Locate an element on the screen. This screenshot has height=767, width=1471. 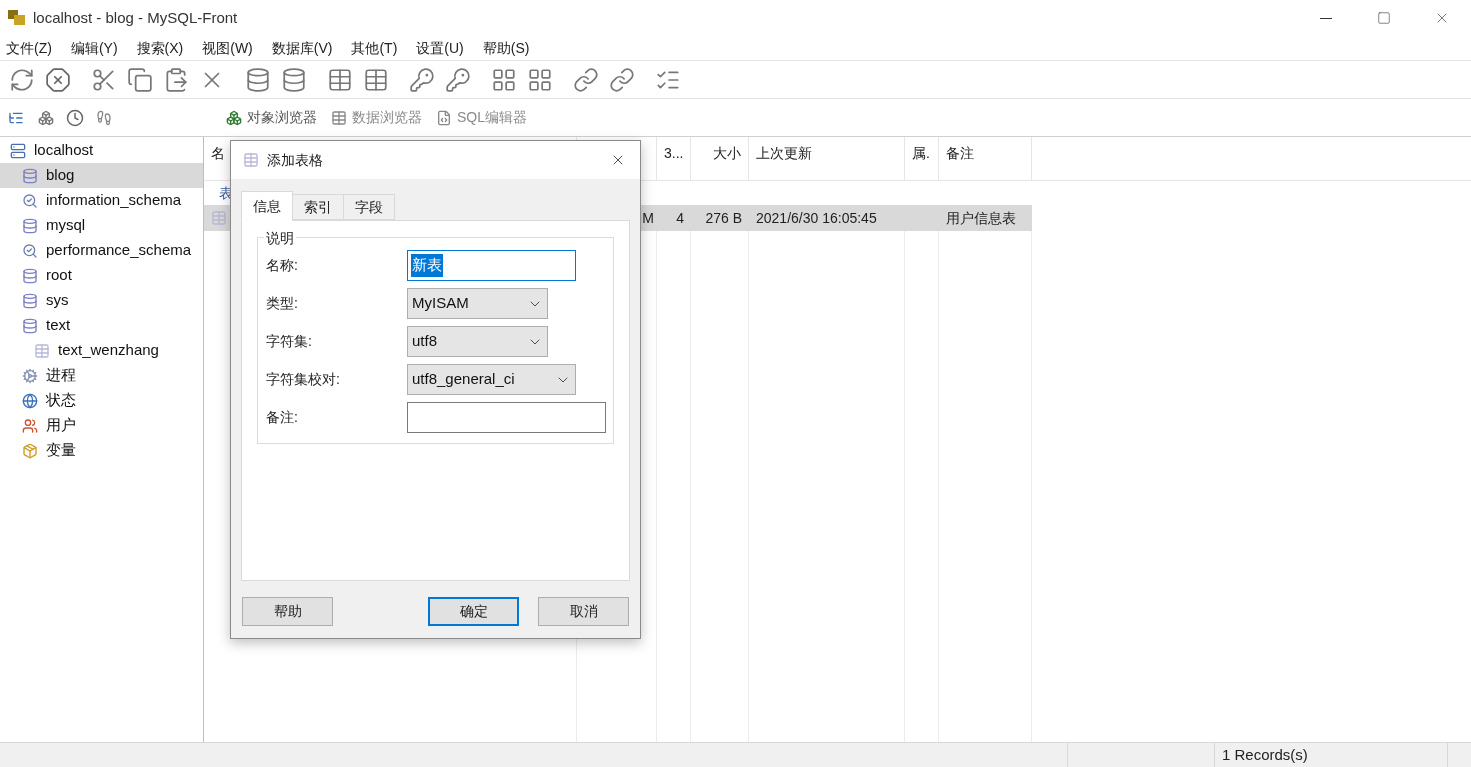
field-label: 类型: is located at coordinates (282, 303).